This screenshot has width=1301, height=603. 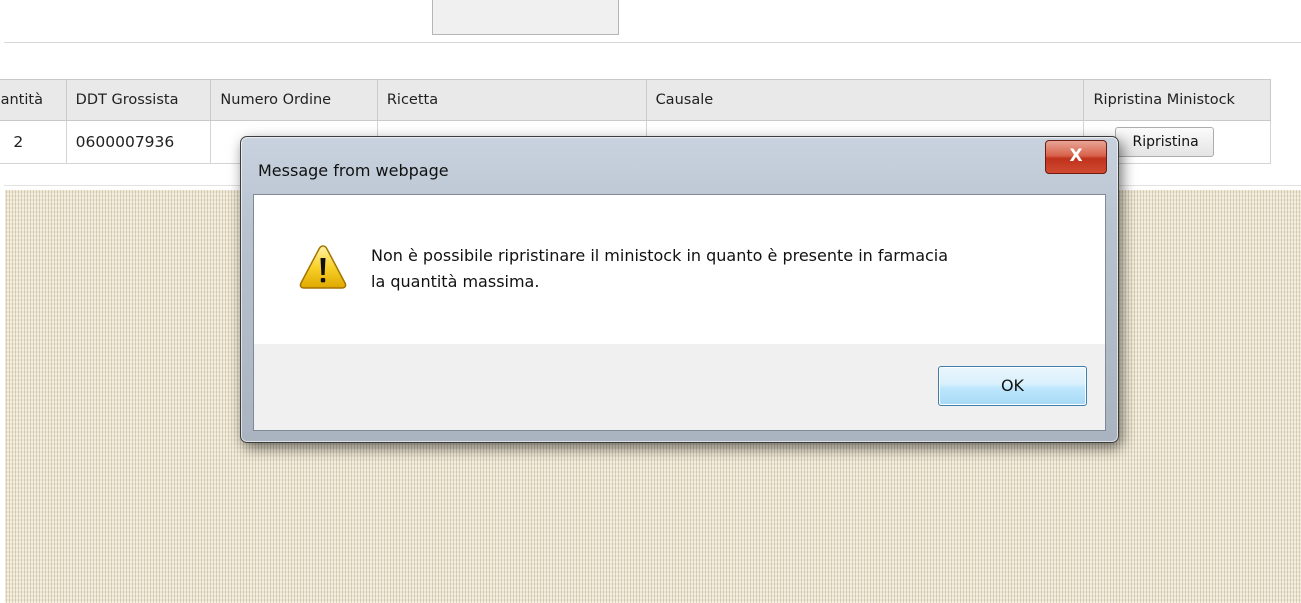 I want to click on ok-button: OK, so click(x=1012, y=386).